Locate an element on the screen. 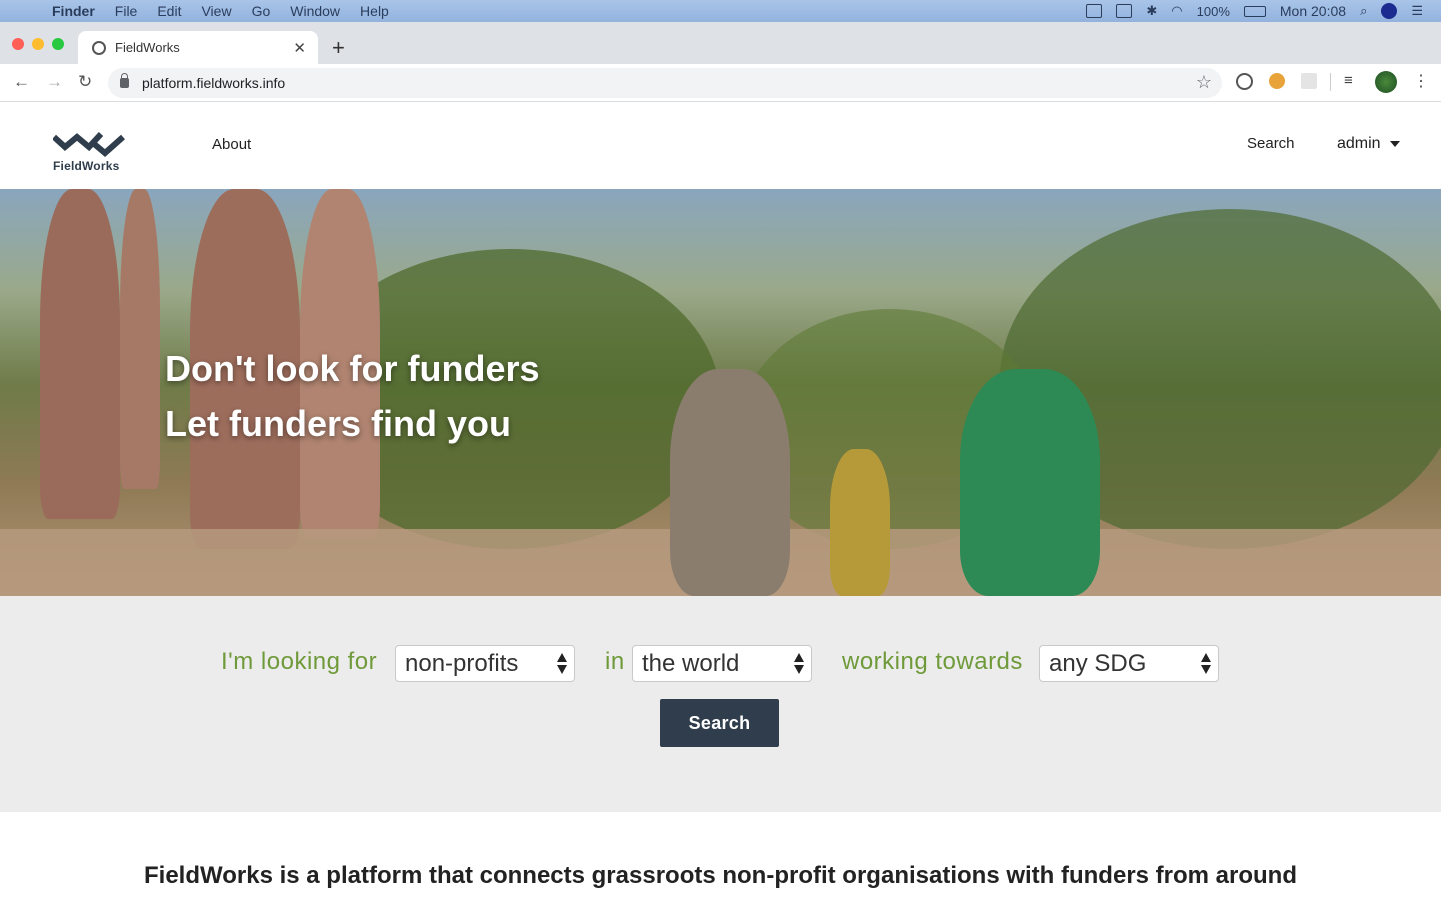 The image size is (1441, 900). sdg-select: any SDG is located at coordinates (1129, 663).